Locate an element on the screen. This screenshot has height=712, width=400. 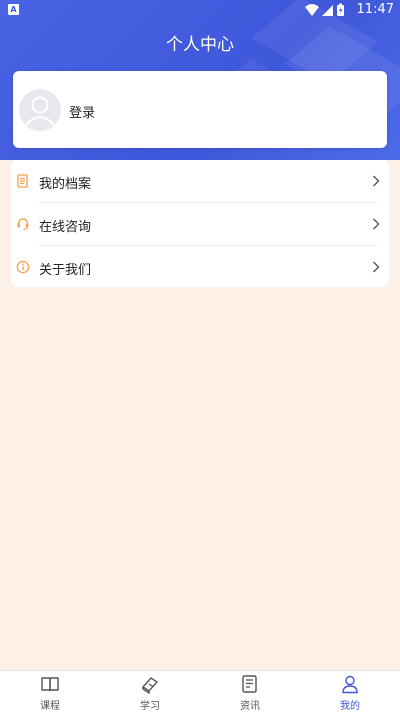
tab-study: 学习 is located at coordinates (150, 691).